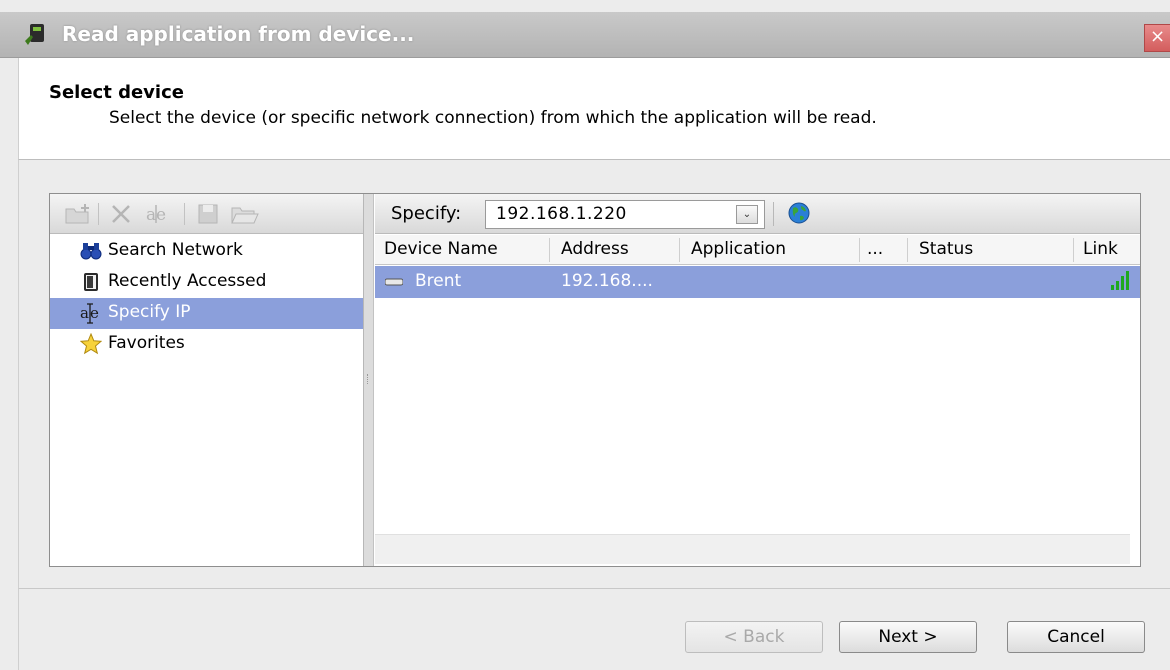  What do you see at coordinates (149, 312) in the screenshot?
I see `nav-item-label: Specify IP` at bounding box center [149, 312].